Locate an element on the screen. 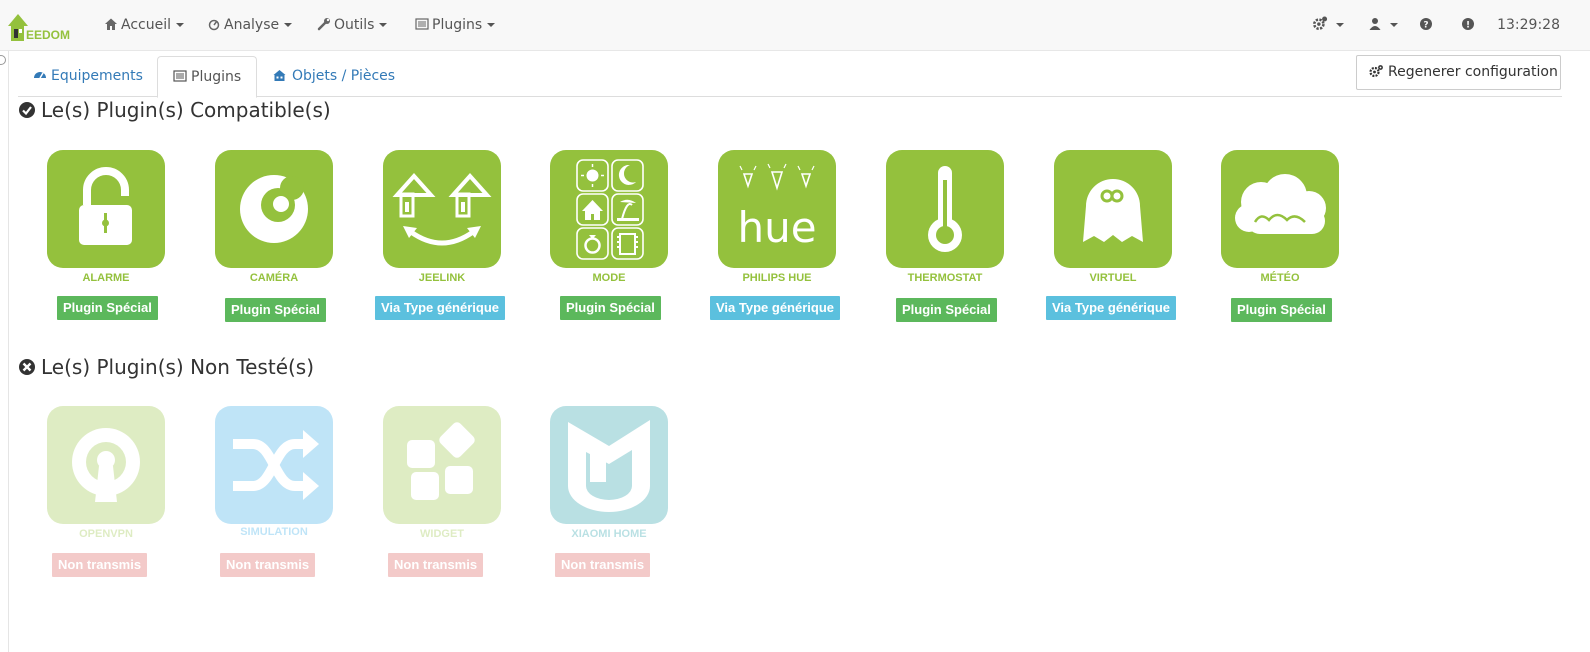 The image size is (1590, 652). nav-menu-plugins: Plugins is located at coordinates (455, 25).